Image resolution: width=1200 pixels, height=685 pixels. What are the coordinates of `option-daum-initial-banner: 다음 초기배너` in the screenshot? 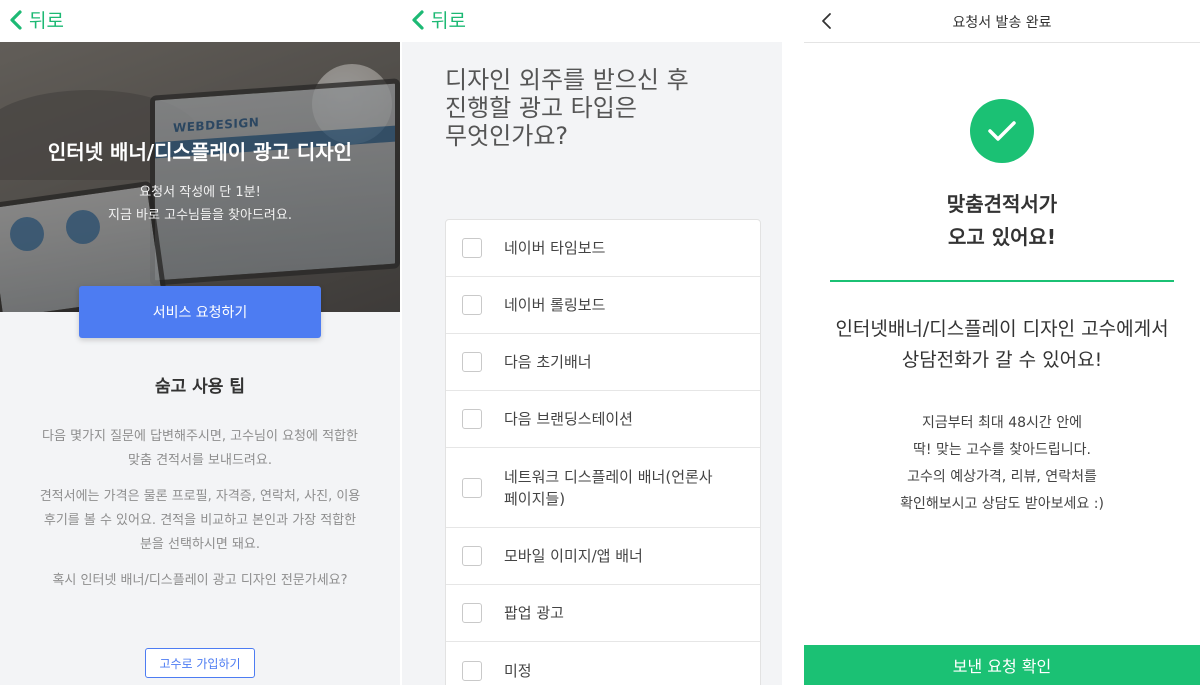 It's located at (603, 362).